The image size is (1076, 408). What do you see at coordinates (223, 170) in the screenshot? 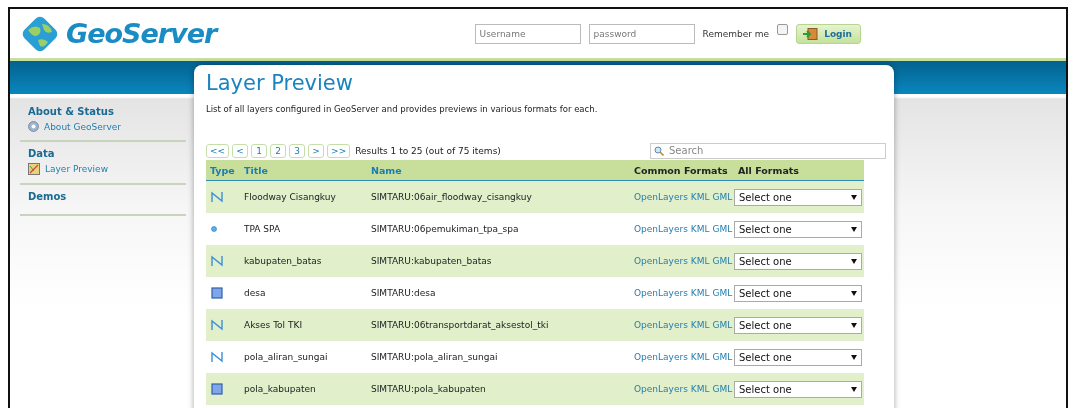
I see `column-header: Type` at bounding box center [223, 170].